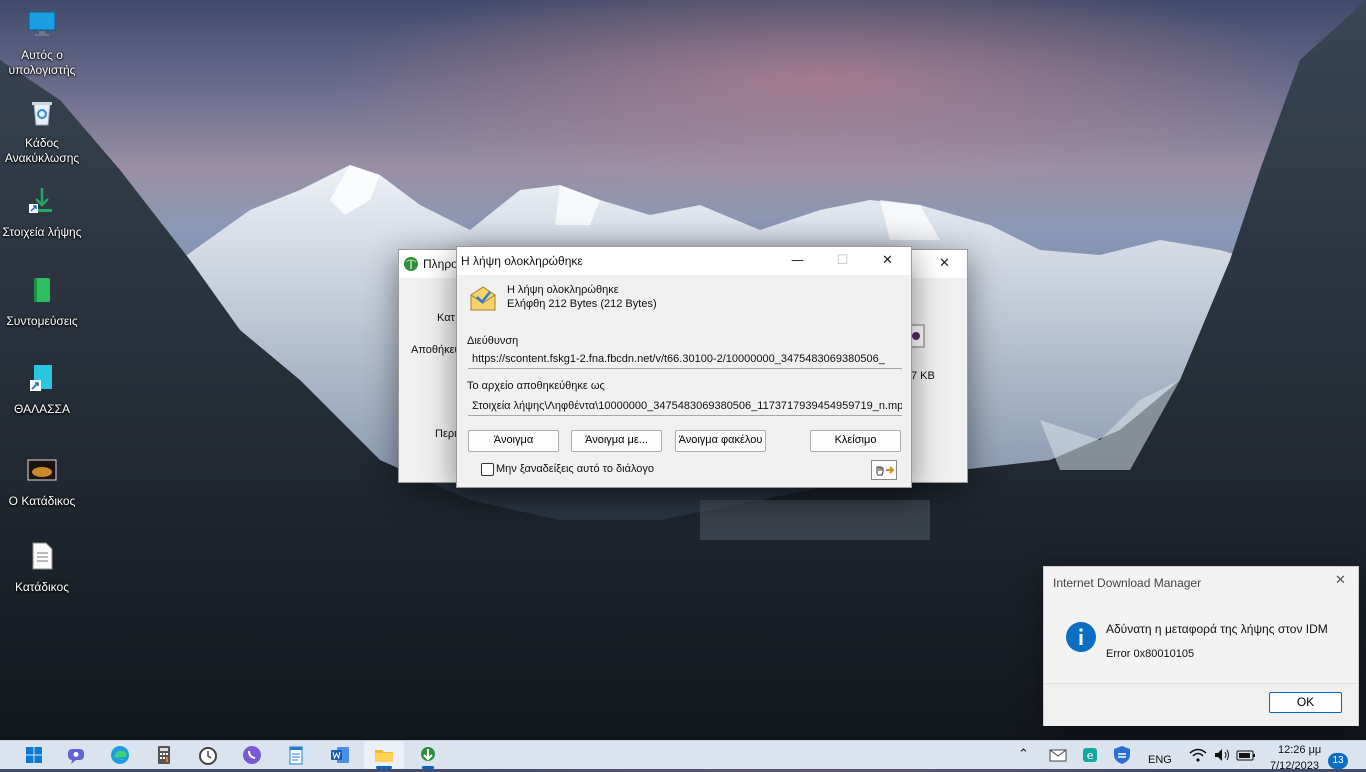  Describe the element at coordinates (683, 756) in the screenshot. I see `taskbar: ⌃ e ENG 12:26 μμ 7/12/2023 13` at that location.